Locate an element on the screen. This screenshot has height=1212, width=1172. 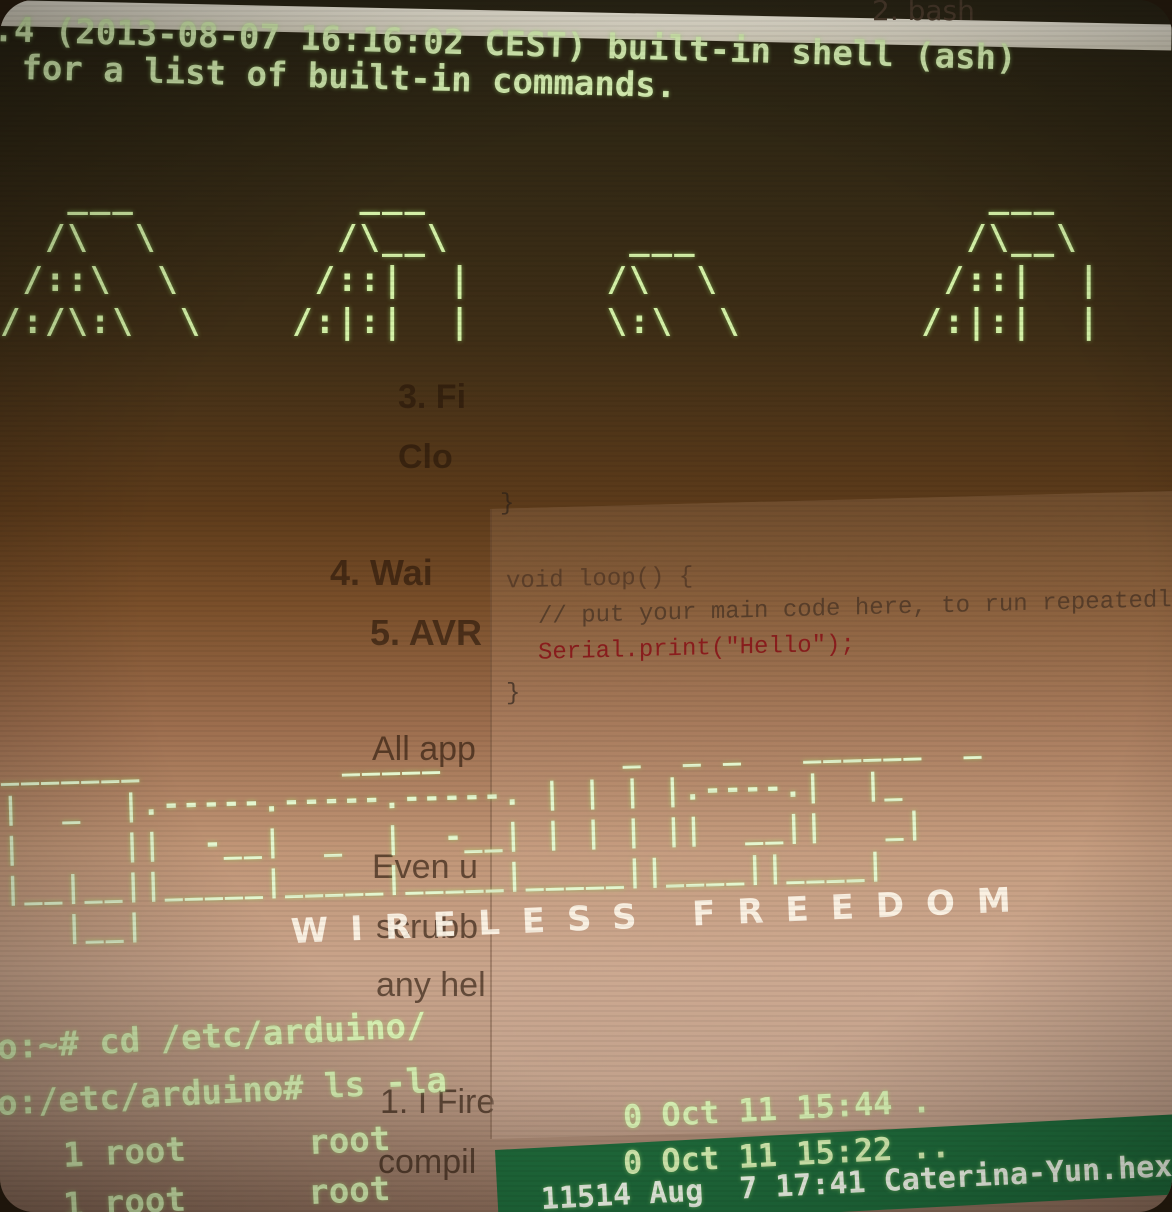
code-end-brace: } is located at coordinates (513, 694).